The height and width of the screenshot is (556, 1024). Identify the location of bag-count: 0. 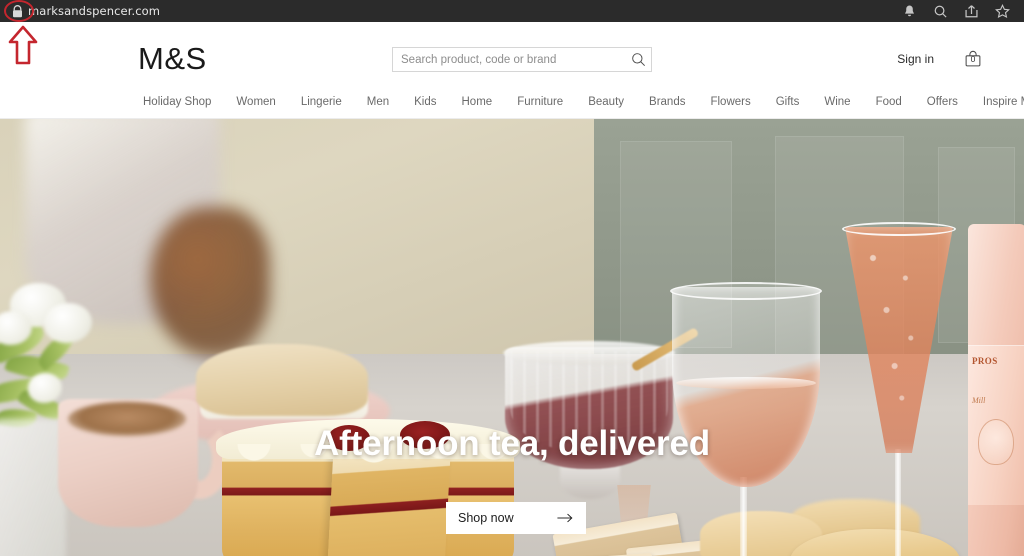
(973, 59).